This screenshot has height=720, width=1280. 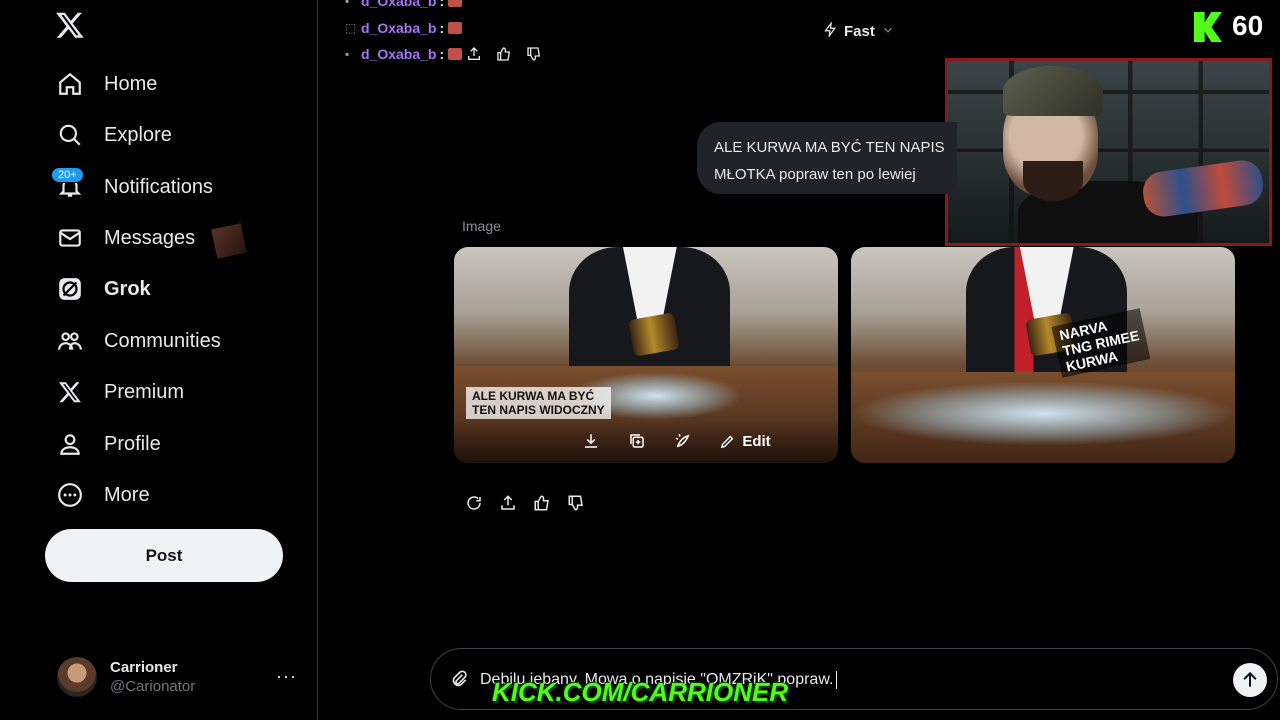 I want to click on response-actions, so click(x=525, y=503).